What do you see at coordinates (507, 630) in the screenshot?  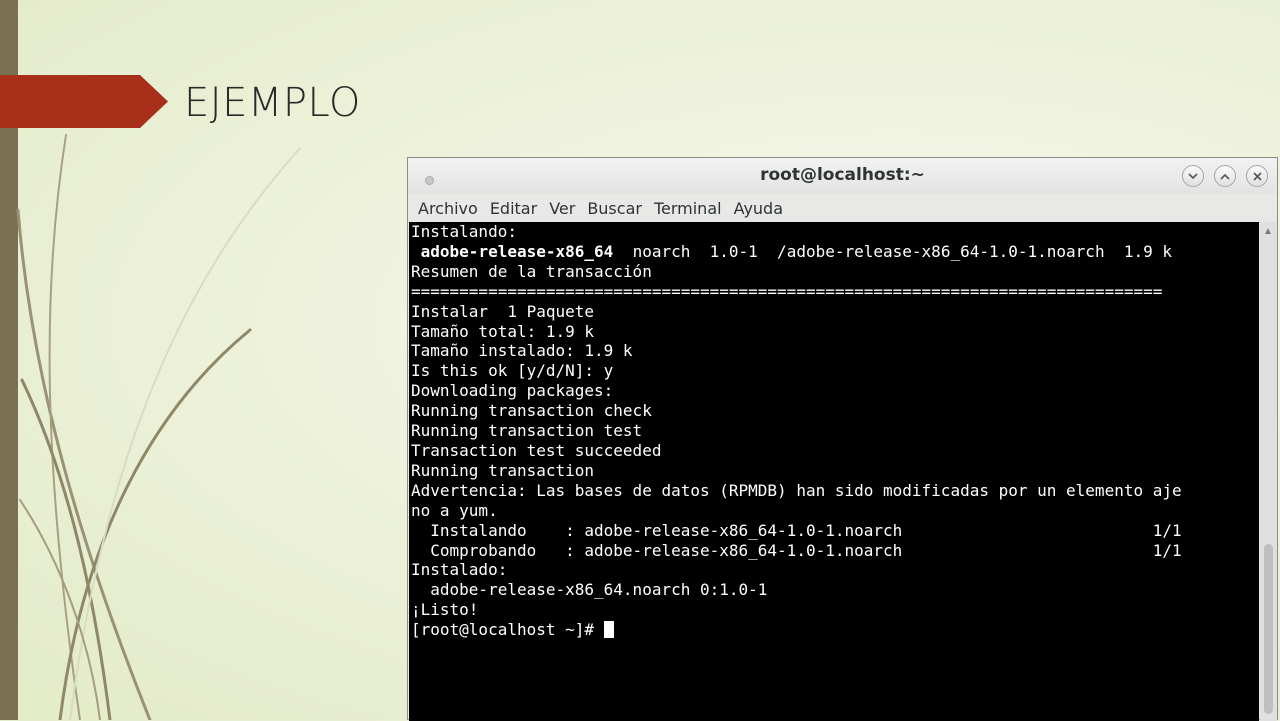 I see `shell-prompt: [root@localhost ~]#` at bounding box center [507, 630].